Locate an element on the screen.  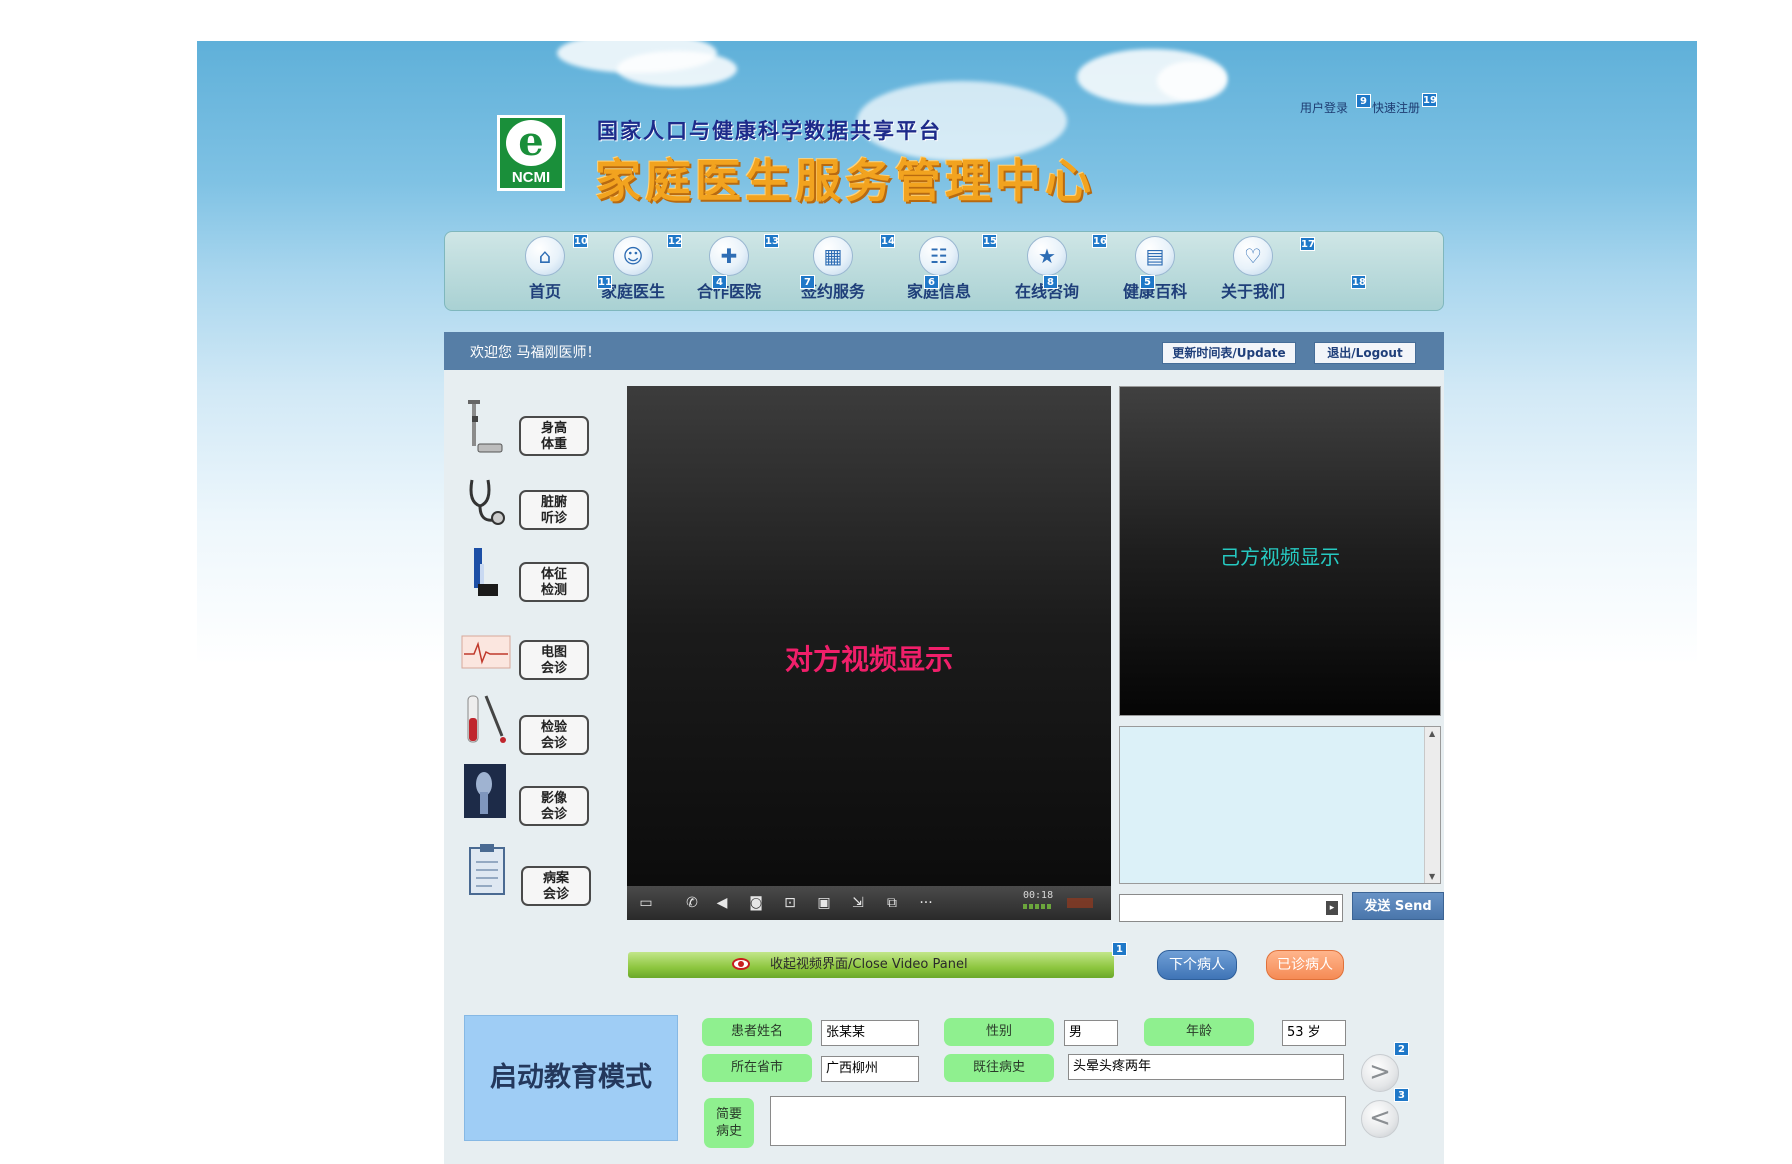
family-info-icon: ☷ is located at coordinates (939, 256).